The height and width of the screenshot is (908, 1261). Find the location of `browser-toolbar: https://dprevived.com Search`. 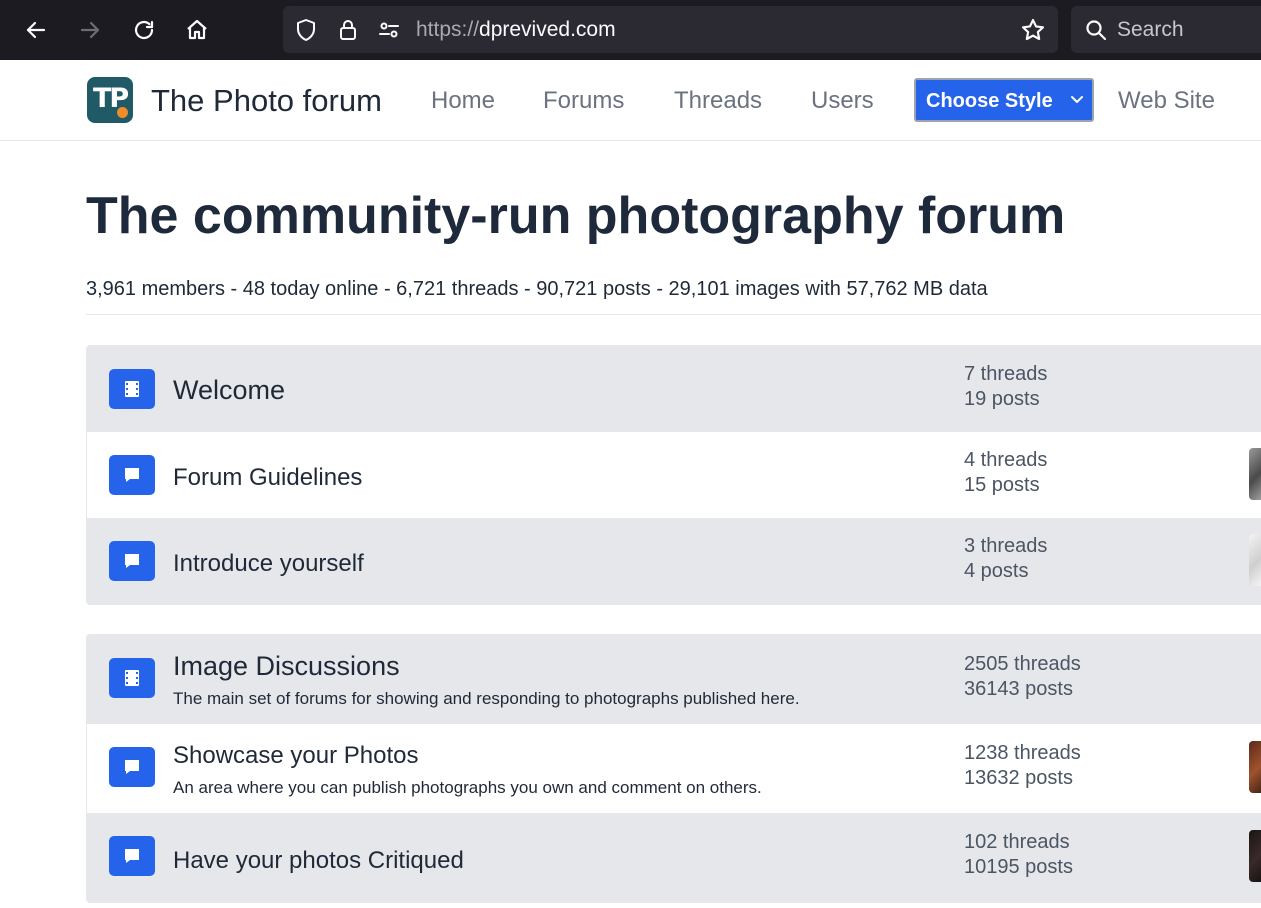

browser-toolbar: https://dprevived.com Search is located at coordinates (630, 30).